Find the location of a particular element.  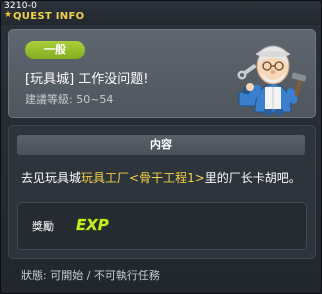

quest-title: [玩具城] 工作没问题! is located at coordinates (87, 79).